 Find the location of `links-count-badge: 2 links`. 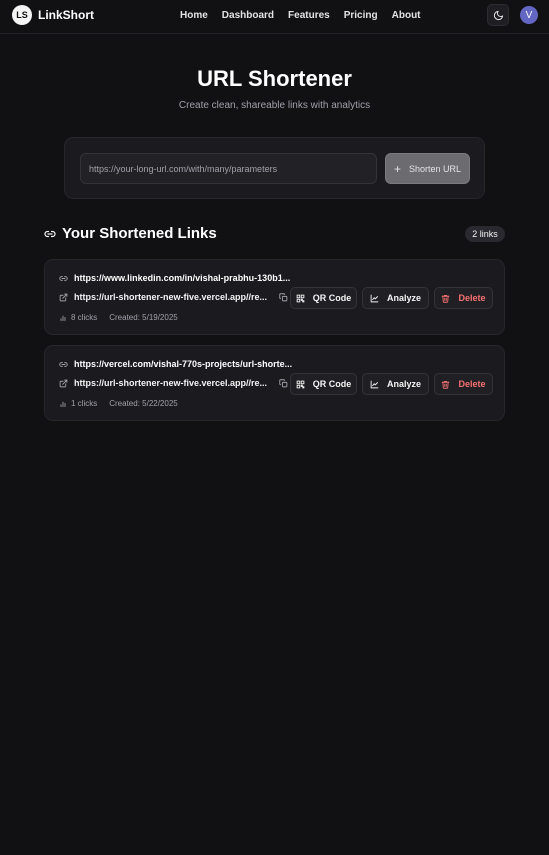

links-count-badge: 2 links is located at coordinates (485, 234).